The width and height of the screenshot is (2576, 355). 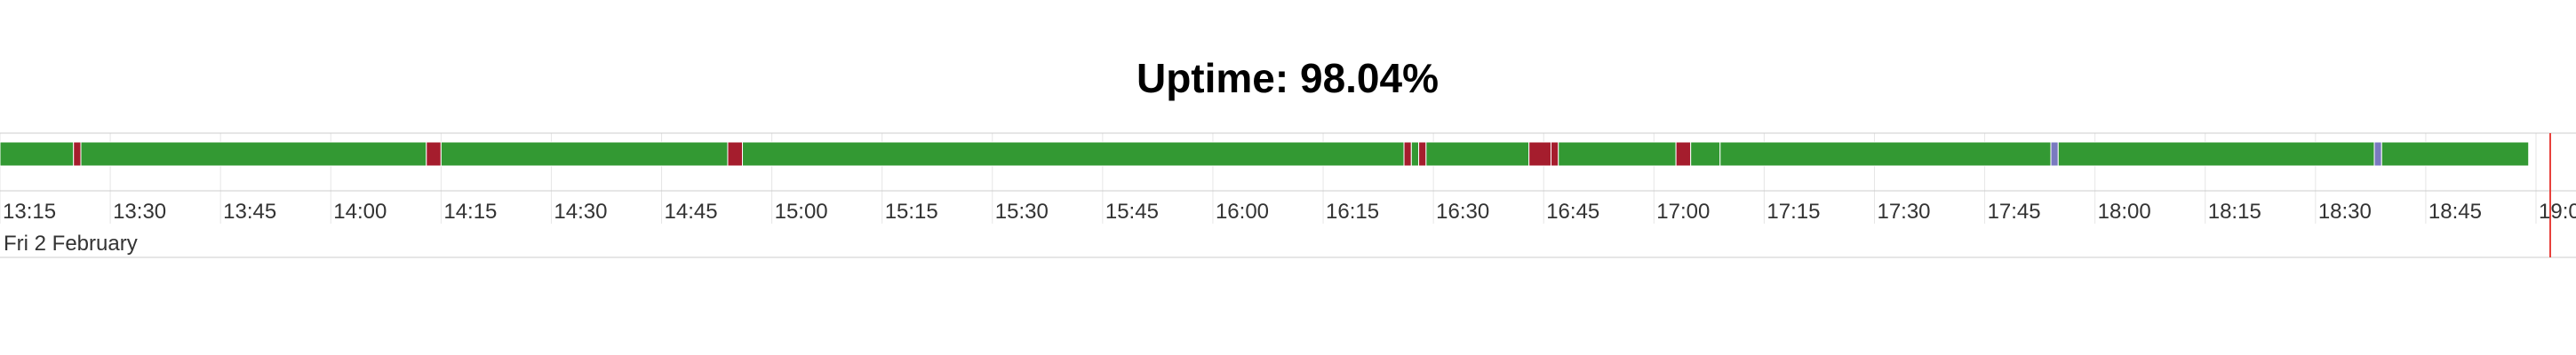 What do you see at coordinates (1793, 212) in the screenshot?
I see `x-tick-label: 17:15` at bounding box center [1793, 212].